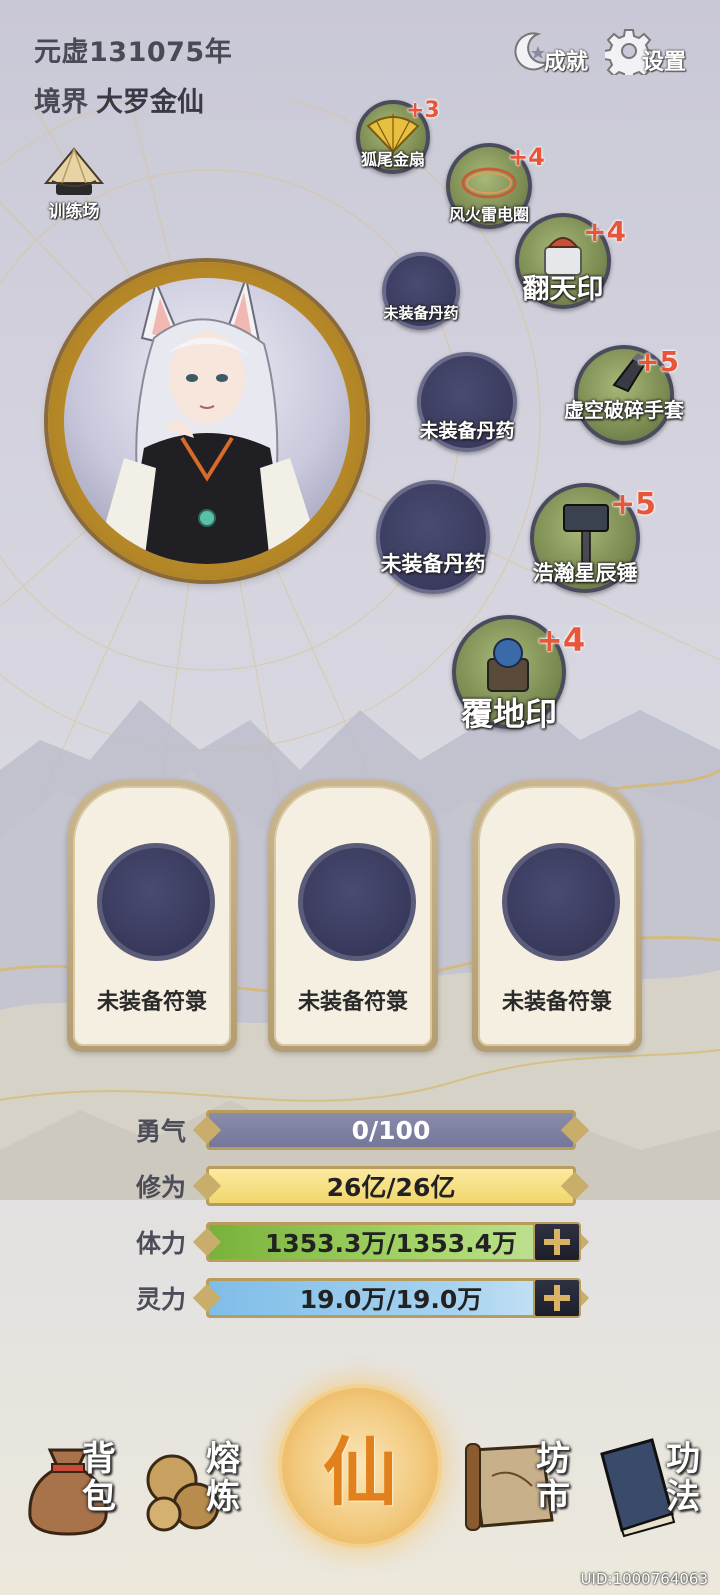 This screenshot has width=720, height=1595. What do you see at coordinates (683, 1497) in the screenshot?
I see `nav-skills-char-2: 法` at bounding box center [683, 1497].